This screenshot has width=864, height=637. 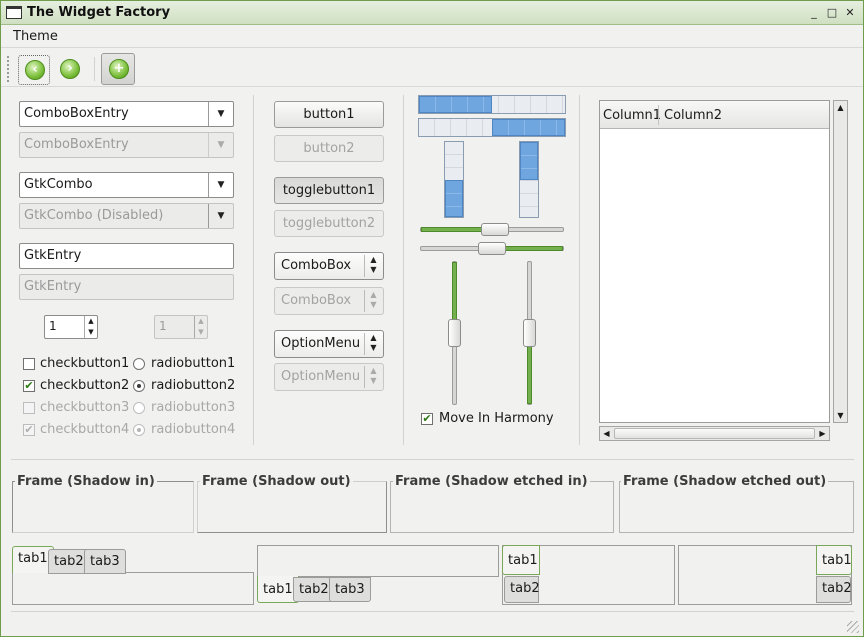 I want to click on hprogress-1-fill, so click(x=455, y=104).